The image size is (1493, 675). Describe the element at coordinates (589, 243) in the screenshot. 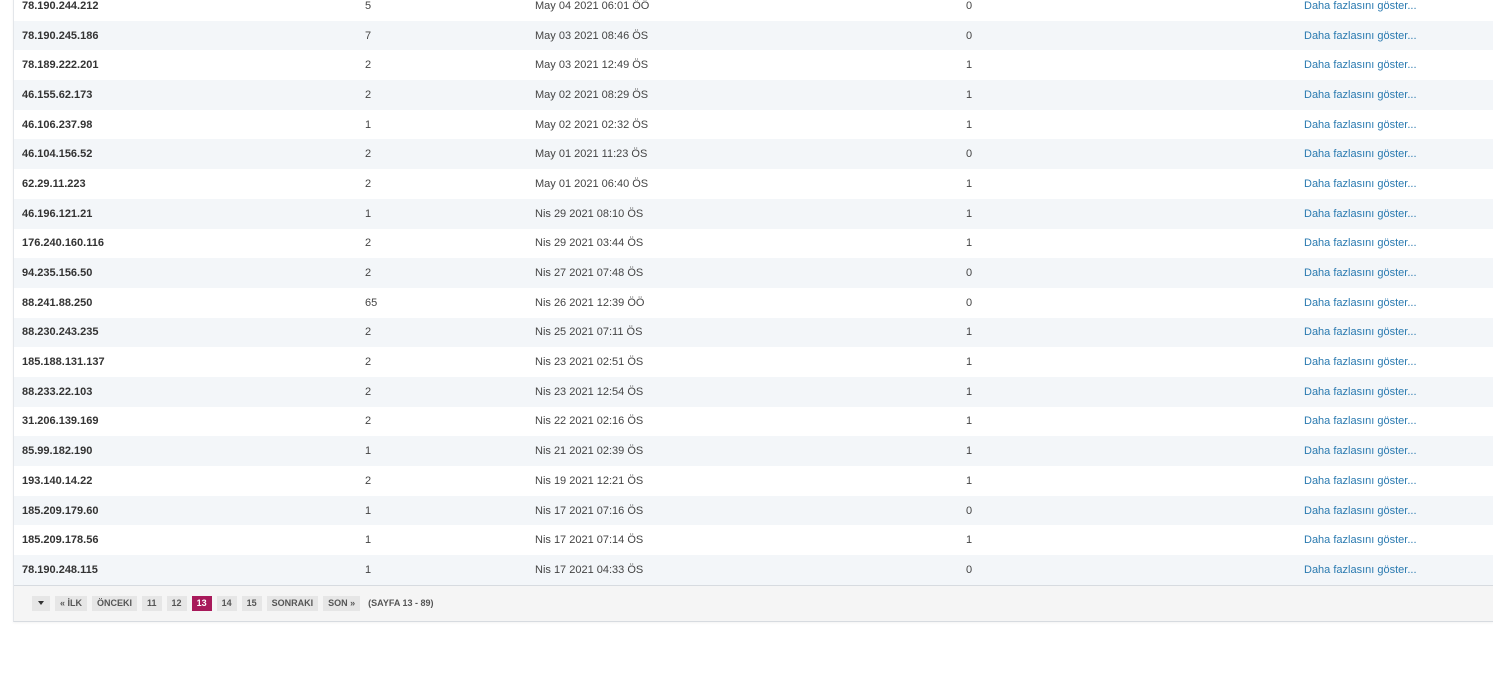

I see `date-cell: Nis 29 2021 03:44 ÖS` at that location.